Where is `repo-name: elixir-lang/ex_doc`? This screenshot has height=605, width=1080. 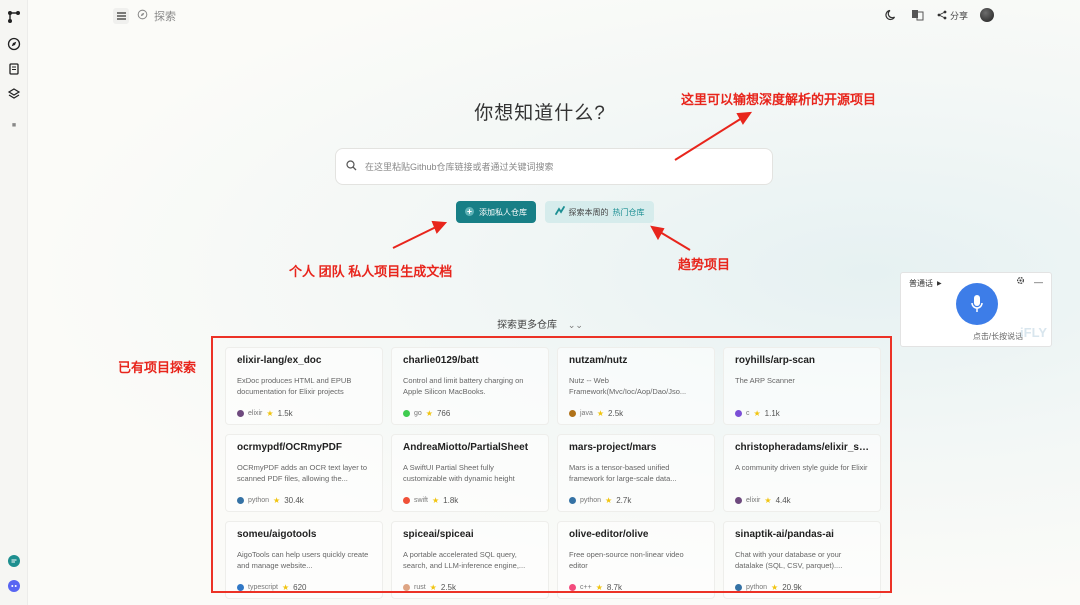
repo-name: elixir-lang/ex_doc is located at coordinates (279, 360).